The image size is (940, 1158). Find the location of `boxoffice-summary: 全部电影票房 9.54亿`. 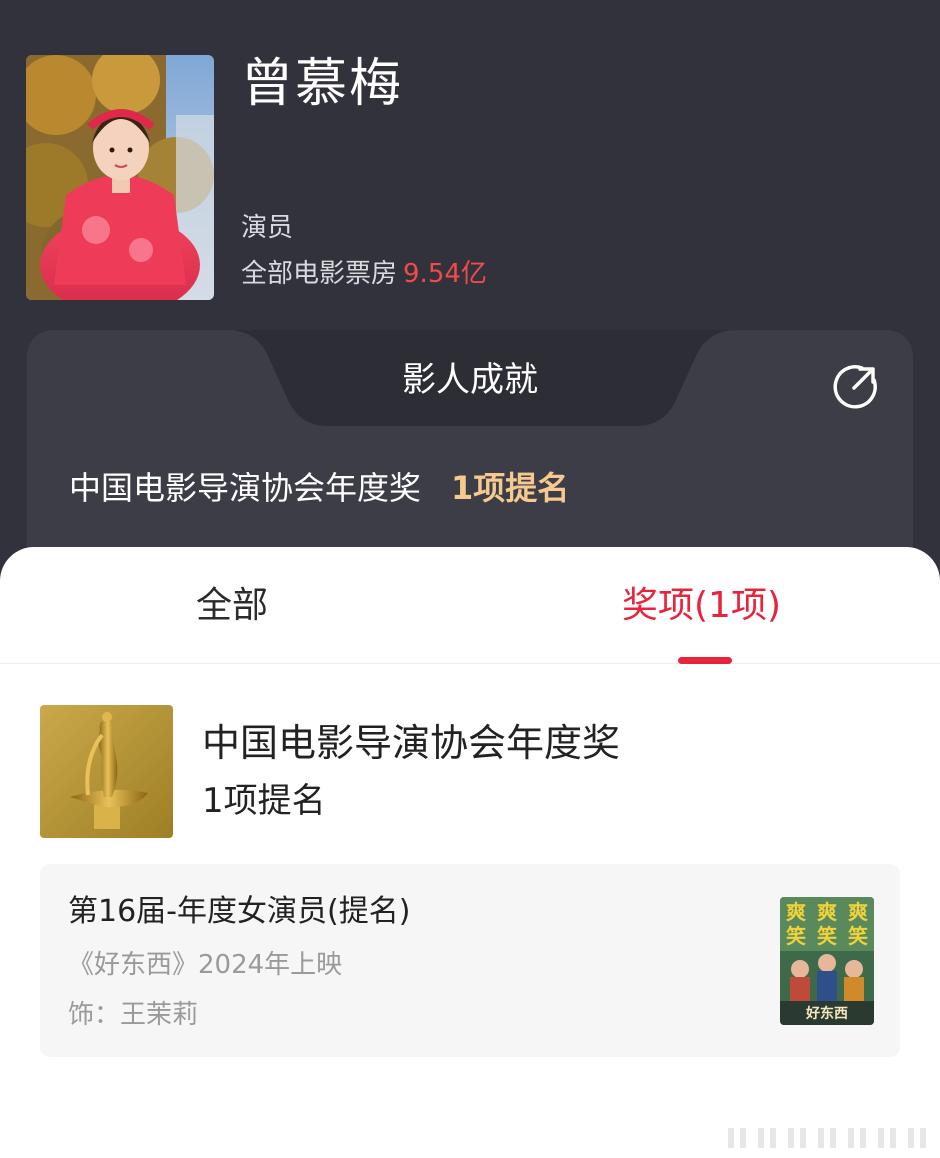

boxoffice-summary: 全部电影票房 9.54亿 is located at coordinates (364, 274).